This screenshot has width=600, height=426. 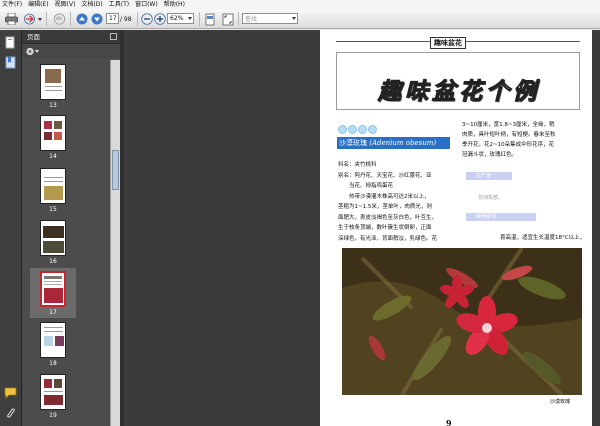 What do you see at coordinates (53, 312) in the screenshot?
I see `thumbnail-label: 17` at bounding box center [53, 312].